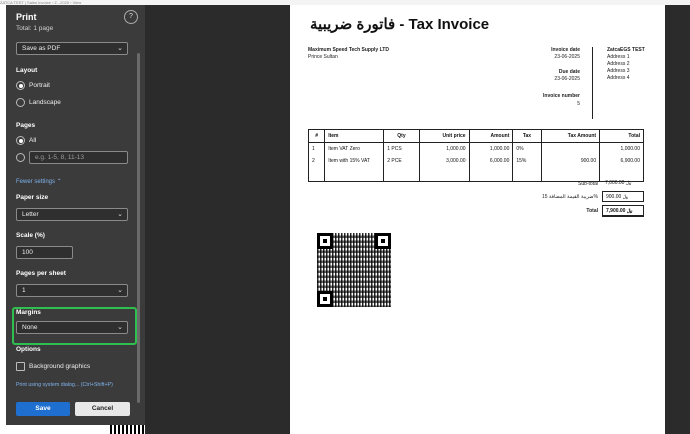 This screenshot has width=690, height=434. What do you see at coordinates (316, 136) in the screenshot?
I see `col-number: #` at bounding box center [316, 136].